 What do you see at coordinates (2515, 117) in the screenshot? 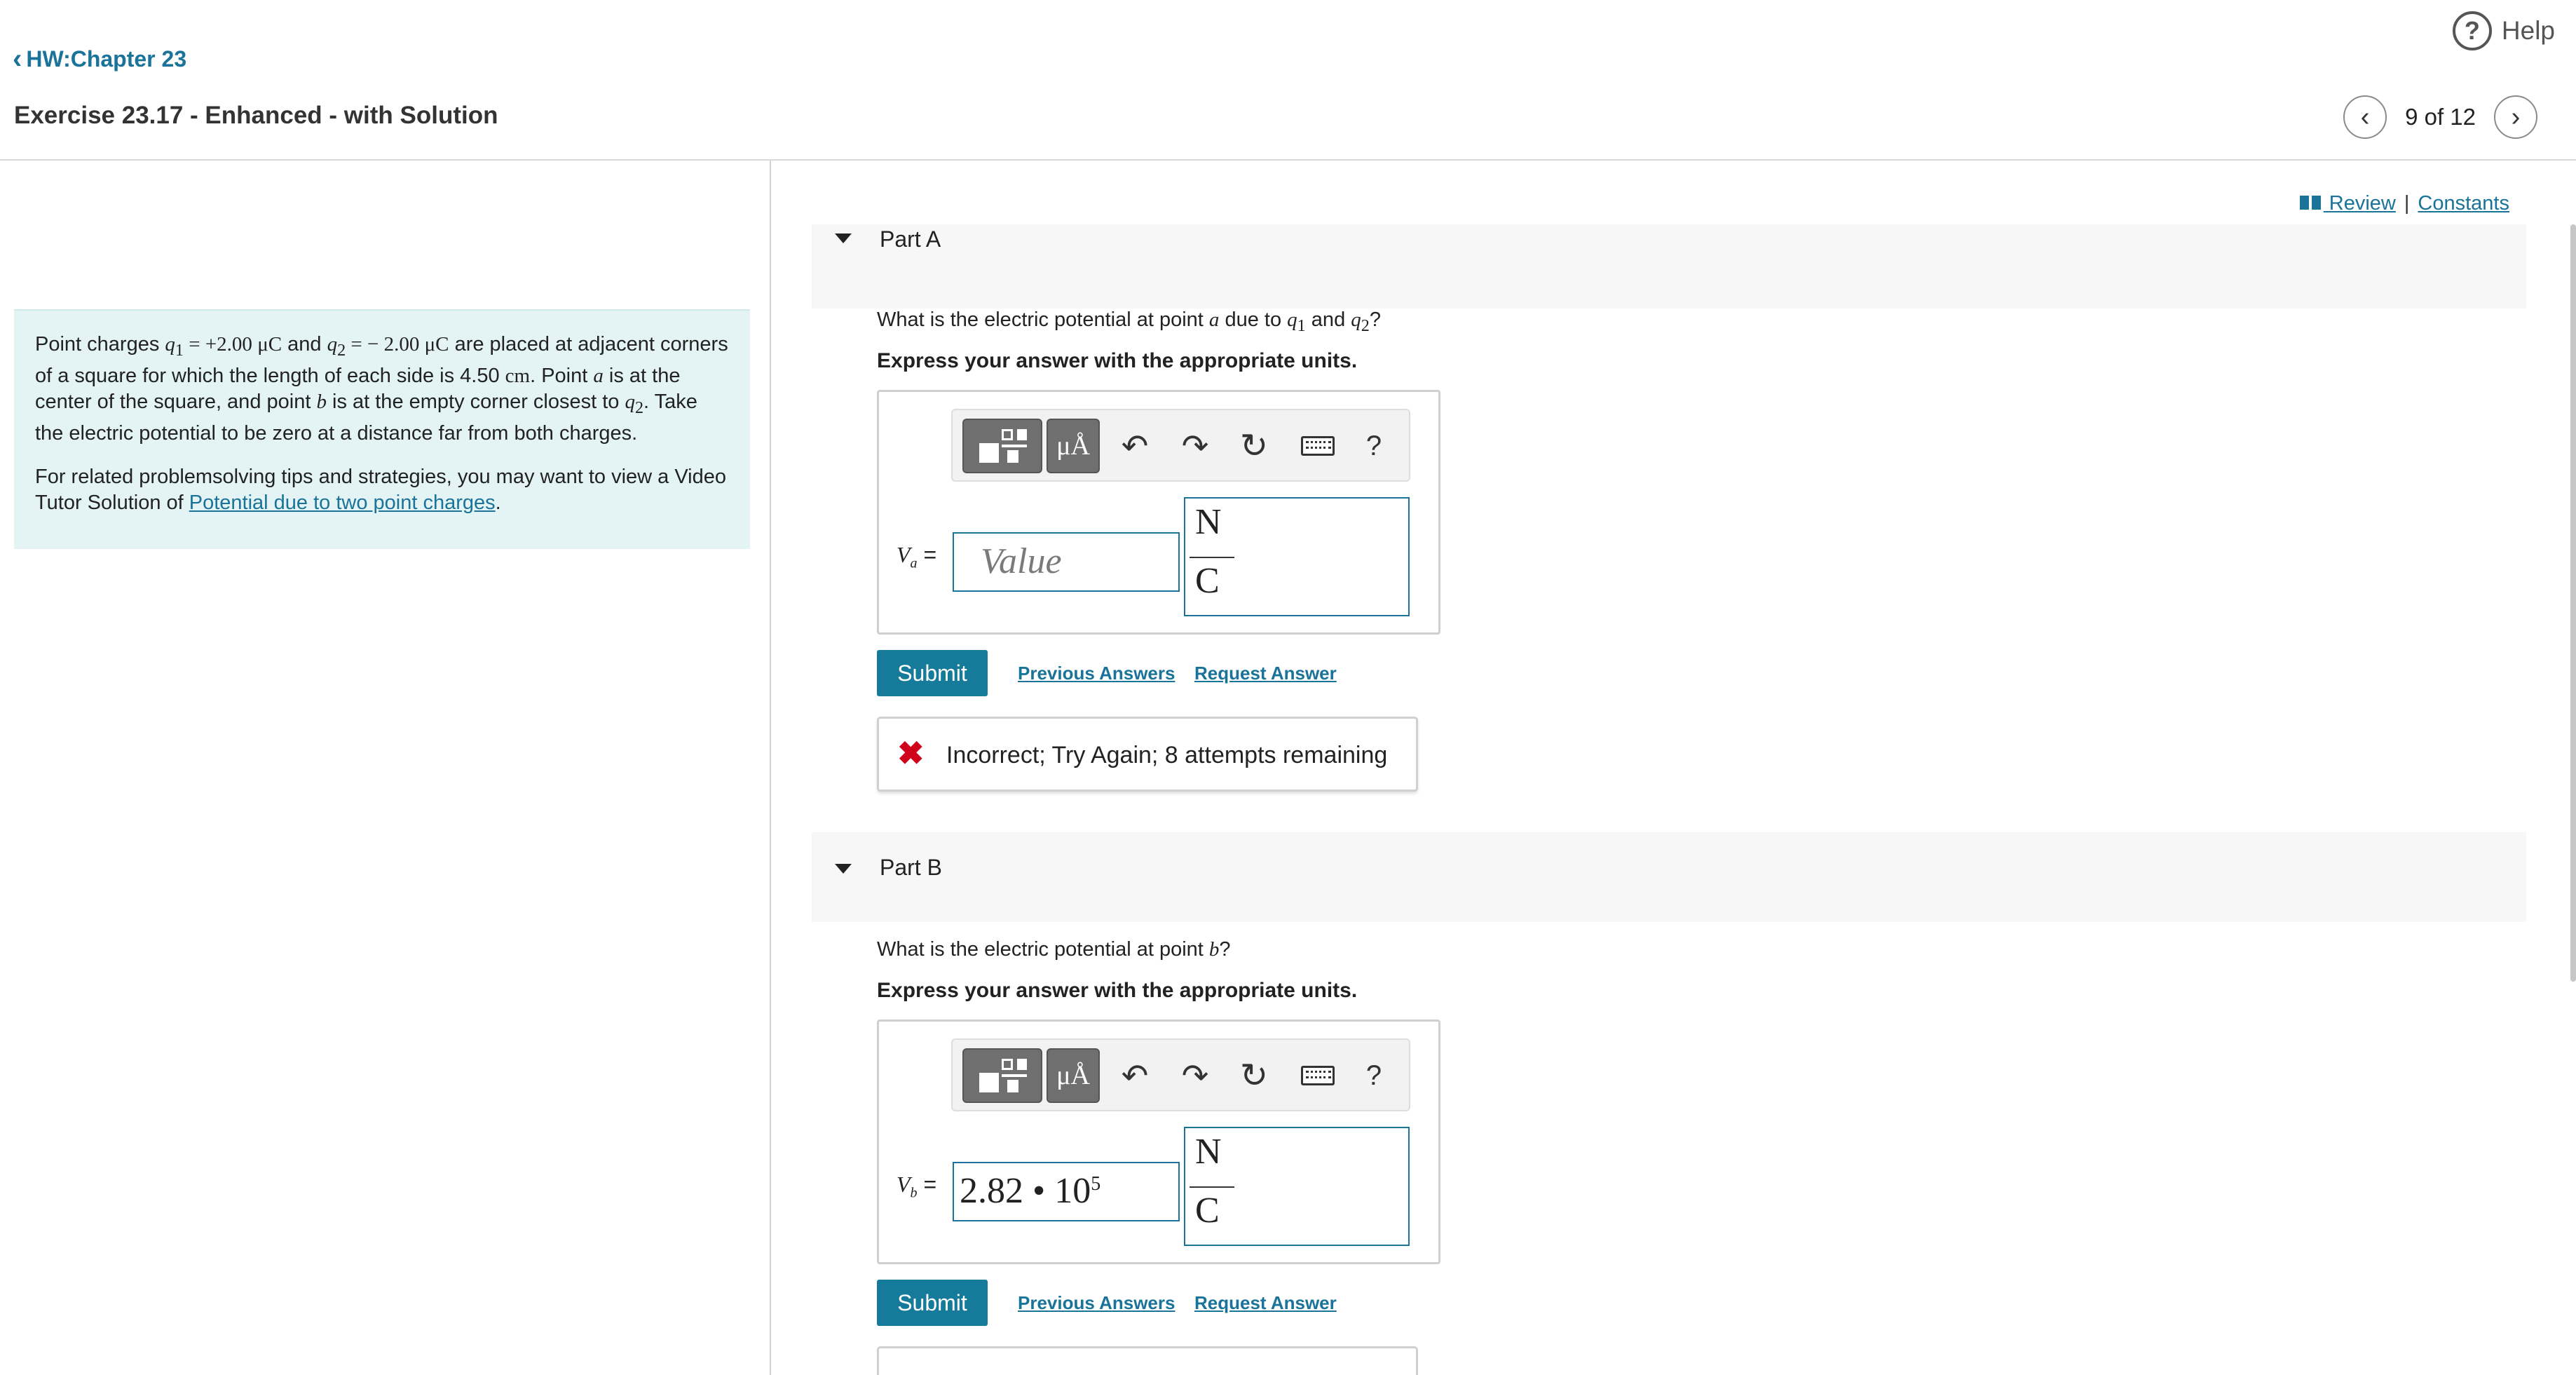
I see `next-item-button: ›` at bounding box center [2515, 117].